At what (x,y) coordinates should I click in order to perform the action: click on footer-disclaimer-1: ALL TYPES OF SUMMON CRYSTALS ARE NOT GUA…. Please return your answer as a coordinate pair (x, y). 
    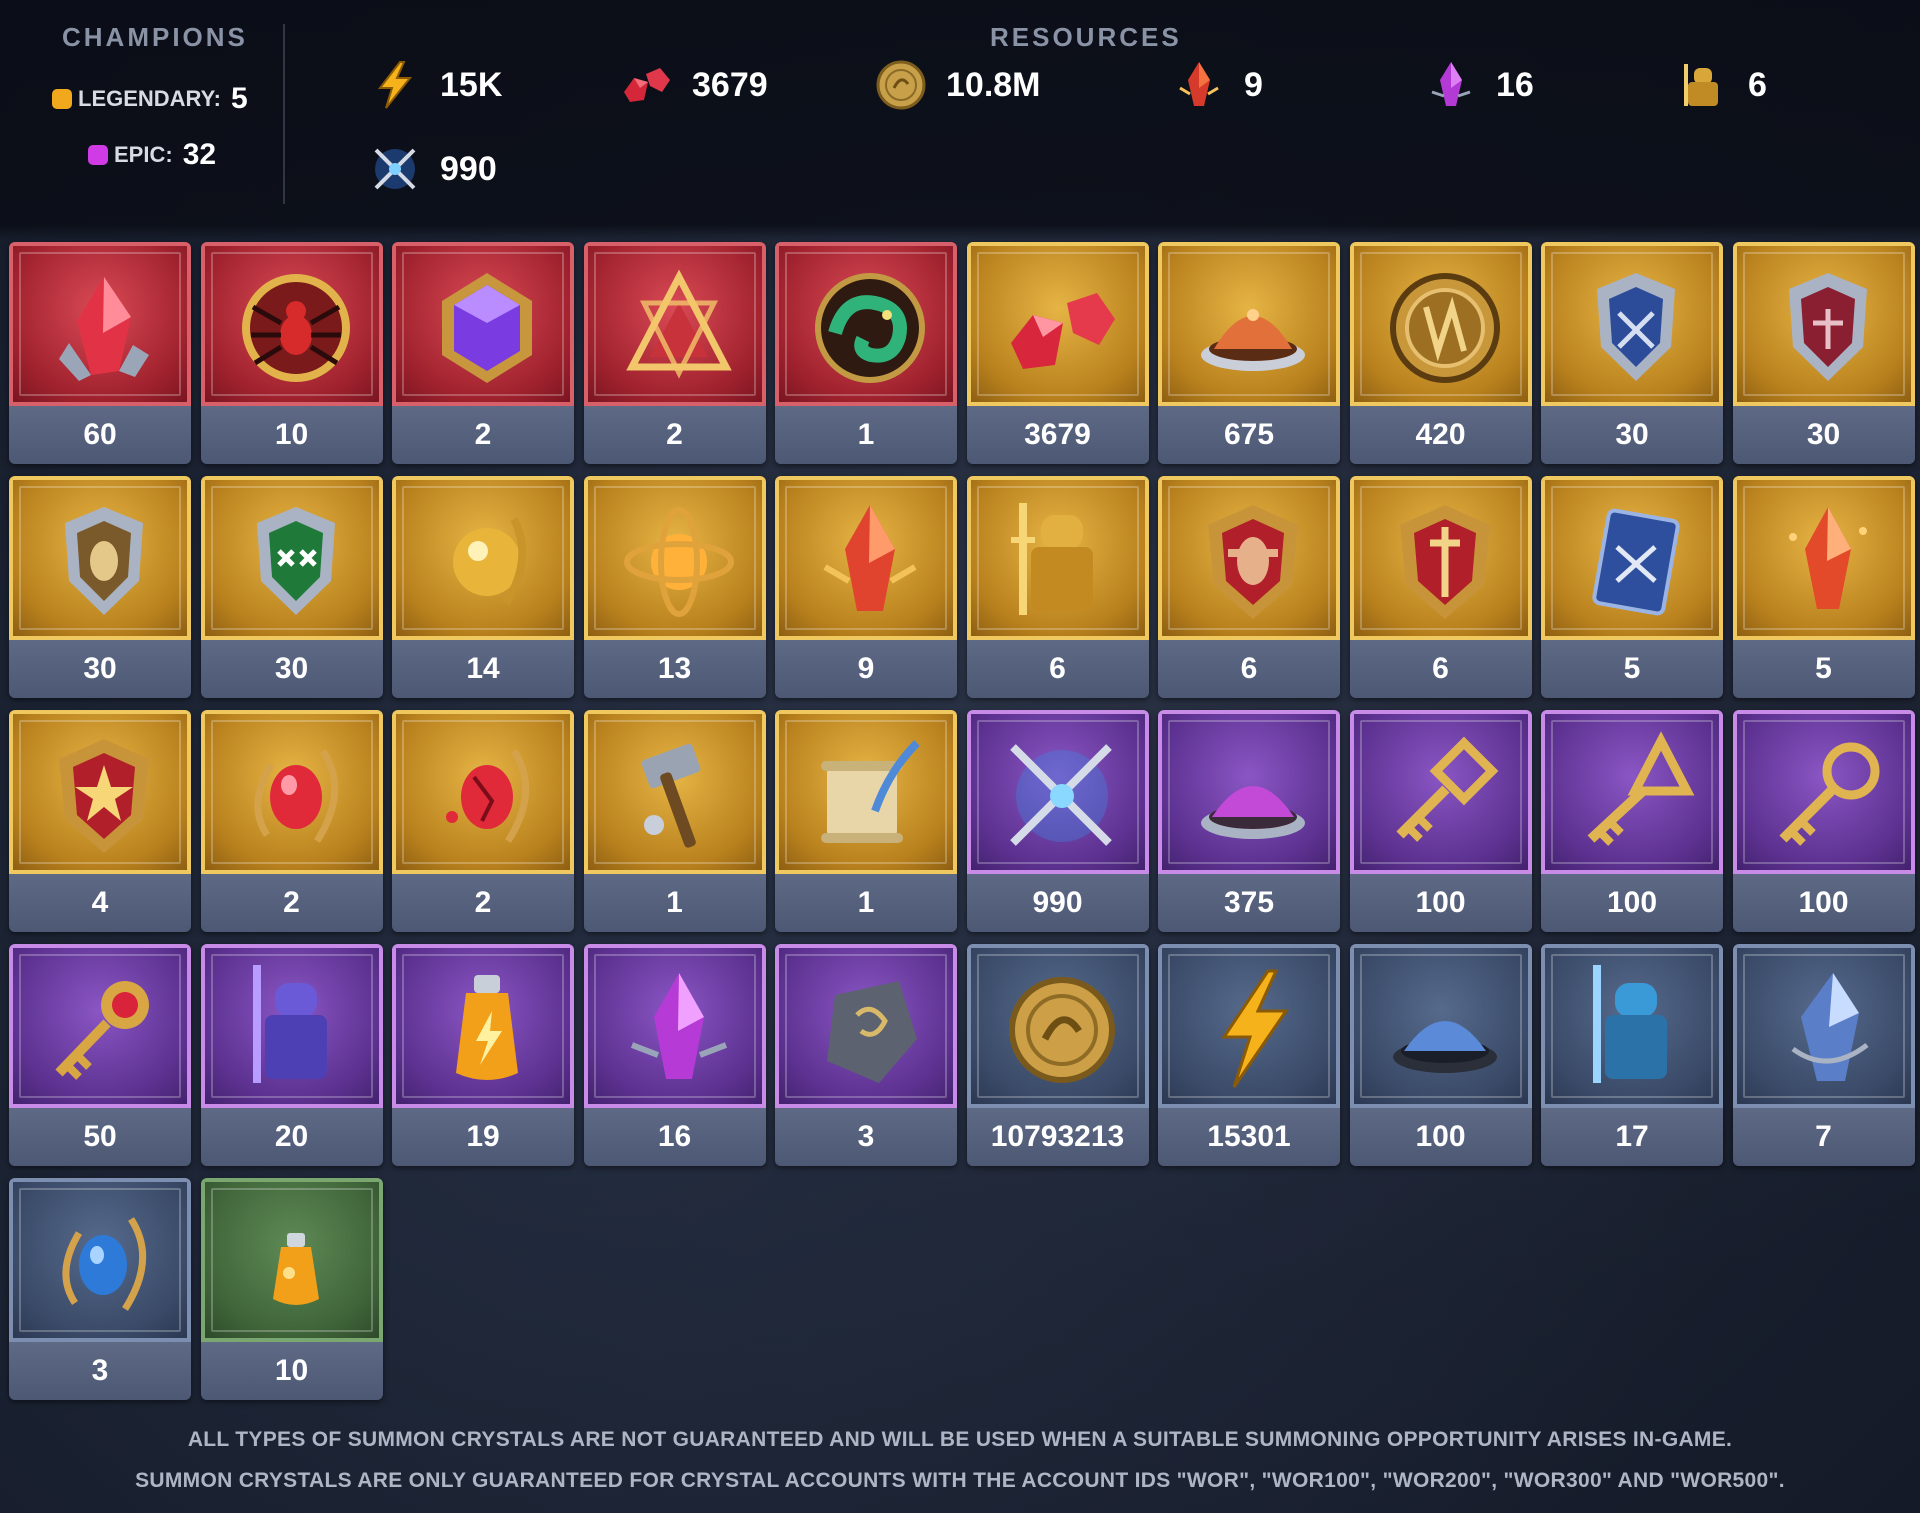
    Looking at the image, I should click on (960, 1439).